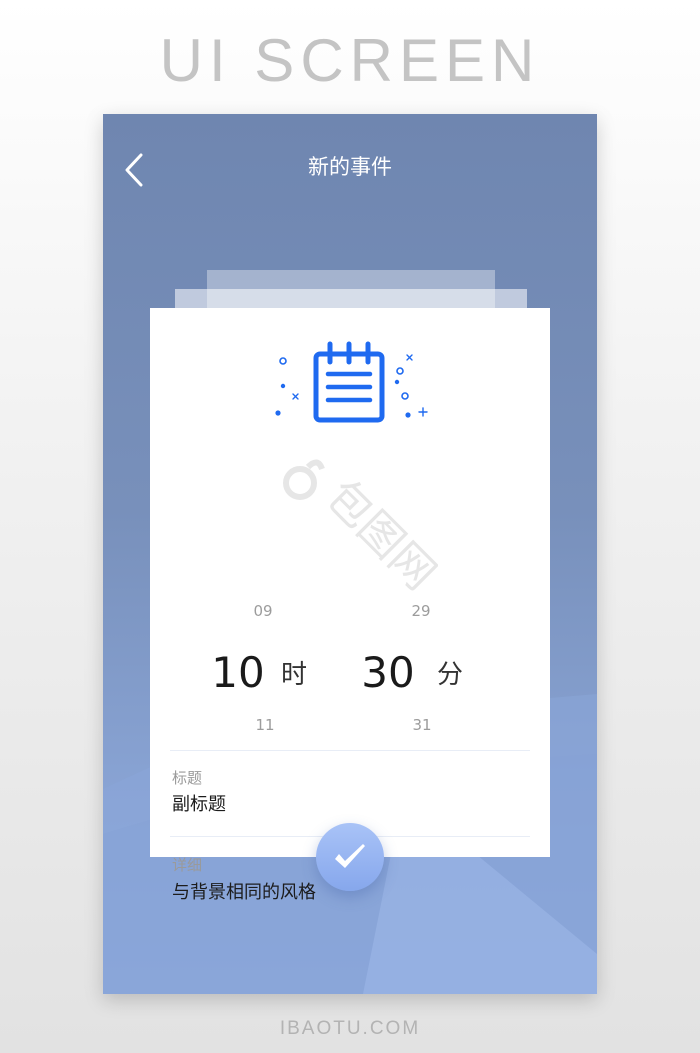 The image size is (700, 1053). I want to click on minute-unit-label: 分, so click(449, 675).